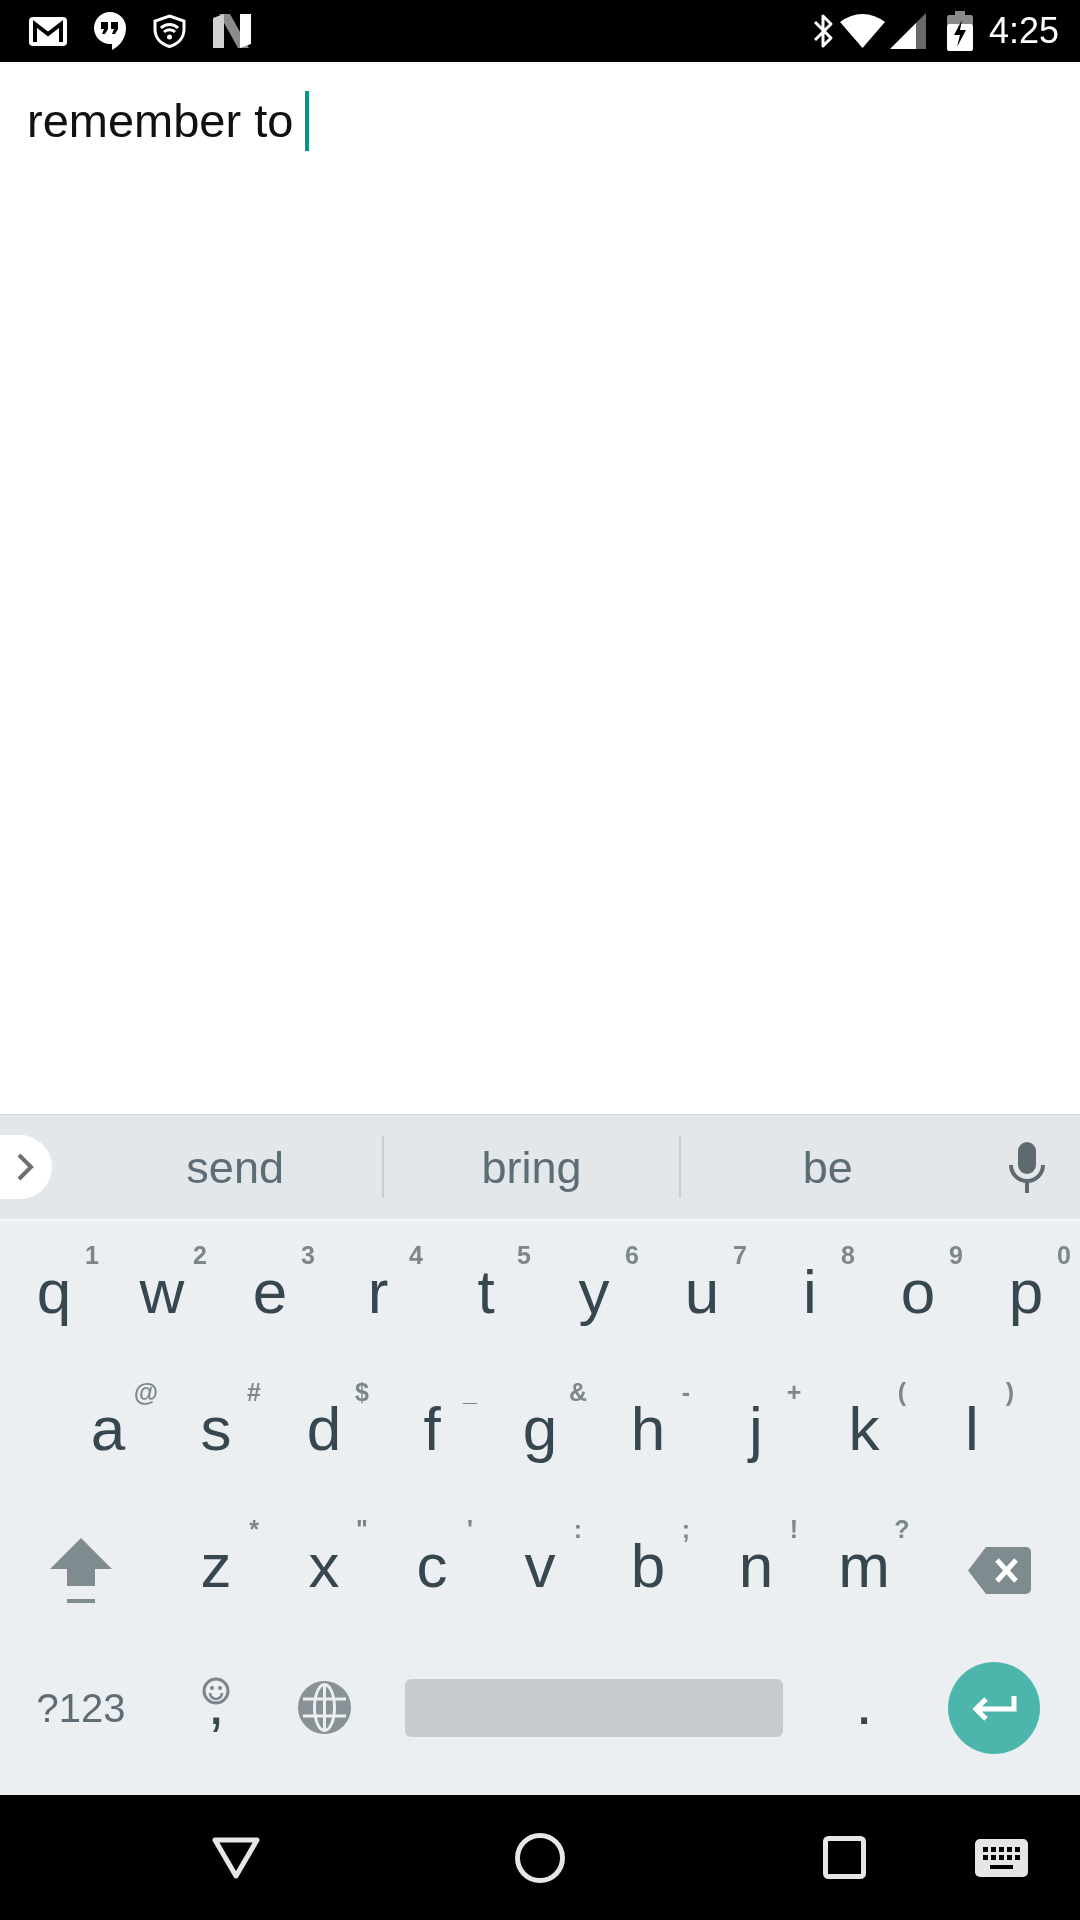 The image size is (1080, 1920). Describe the element at coordinates (524, 1255) in the screenshot. I see `key-hint: 5` at that location.